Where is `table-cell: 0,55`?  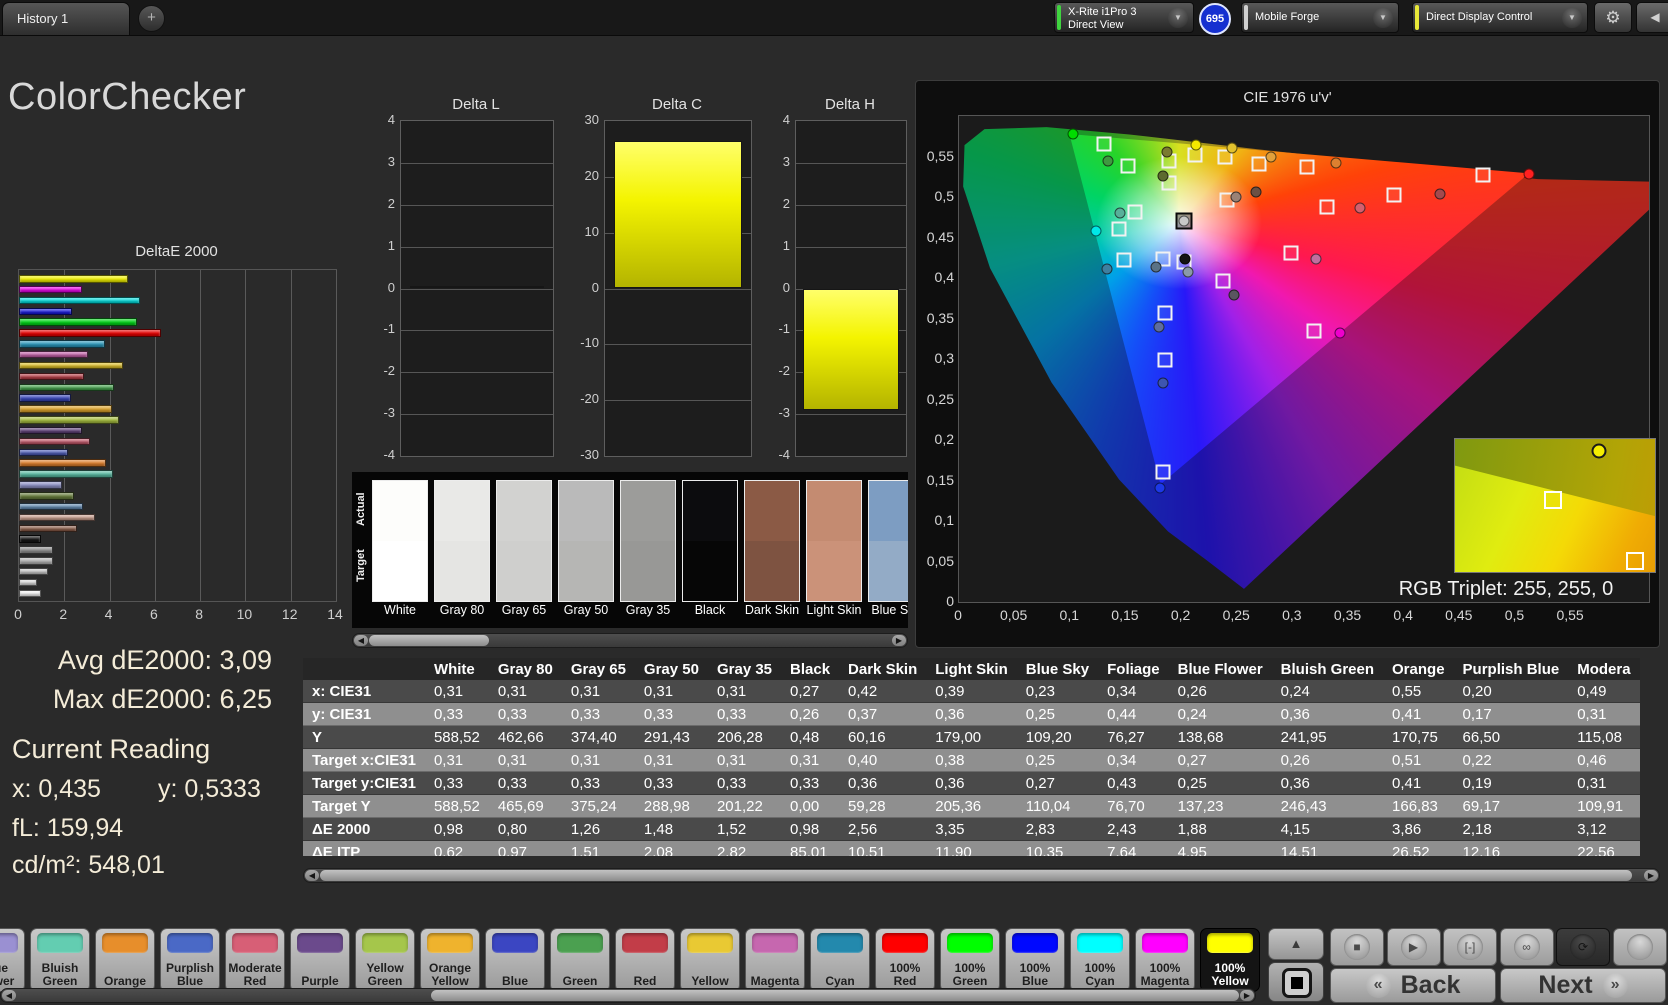
table-cell: 0,55 is located at coordinates (1418, 691).